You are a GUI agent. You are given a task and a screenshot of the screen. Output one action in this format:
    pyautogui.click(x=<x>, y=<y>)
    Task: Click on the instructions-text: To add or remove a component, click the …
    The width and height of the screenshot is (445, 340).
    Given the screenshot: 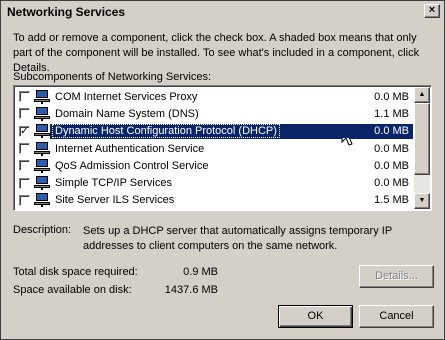 What is the action you would take?
    pyautogui.click(x=216, y=53)
    